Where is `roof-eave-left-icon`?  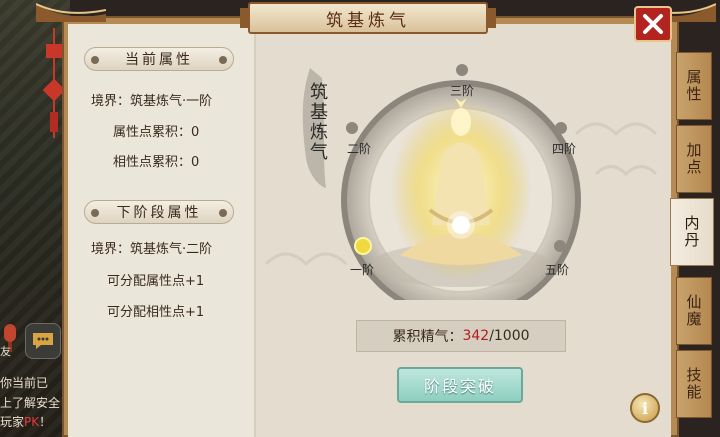 roof-eave-left-icon is located at coordinates (71, 12).